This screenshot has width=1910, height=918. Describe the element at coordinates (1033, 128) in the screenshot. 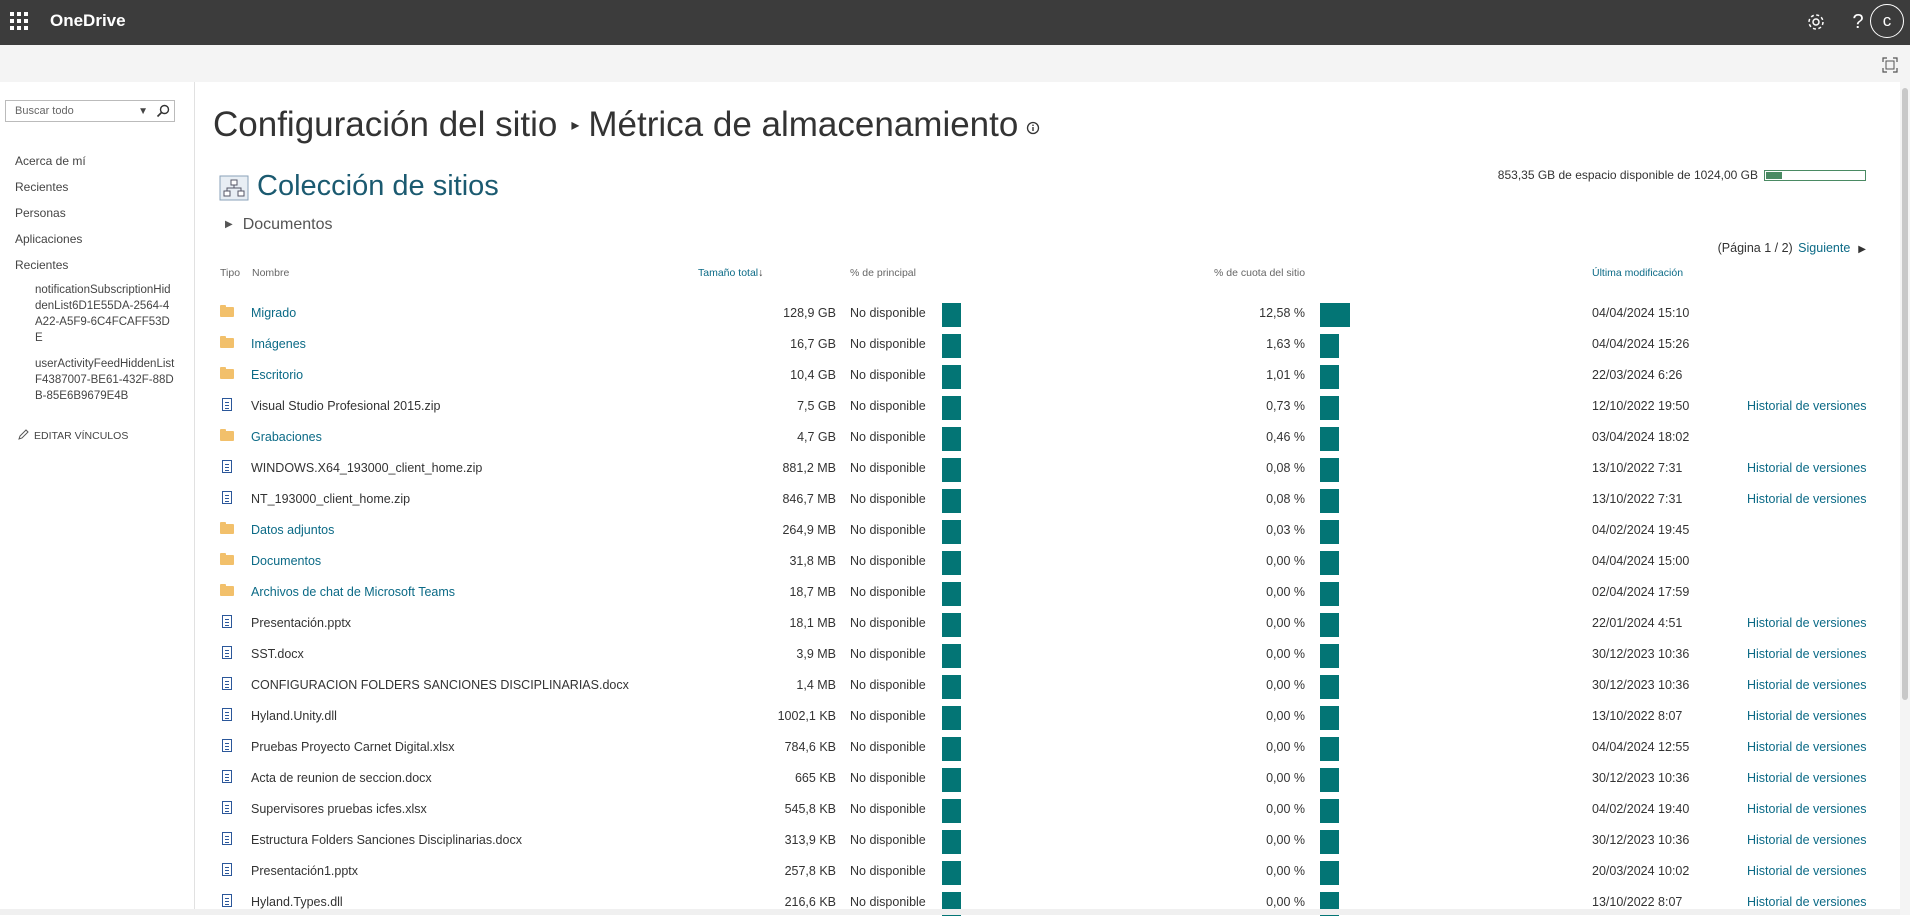

I see `info-icon` at that location.